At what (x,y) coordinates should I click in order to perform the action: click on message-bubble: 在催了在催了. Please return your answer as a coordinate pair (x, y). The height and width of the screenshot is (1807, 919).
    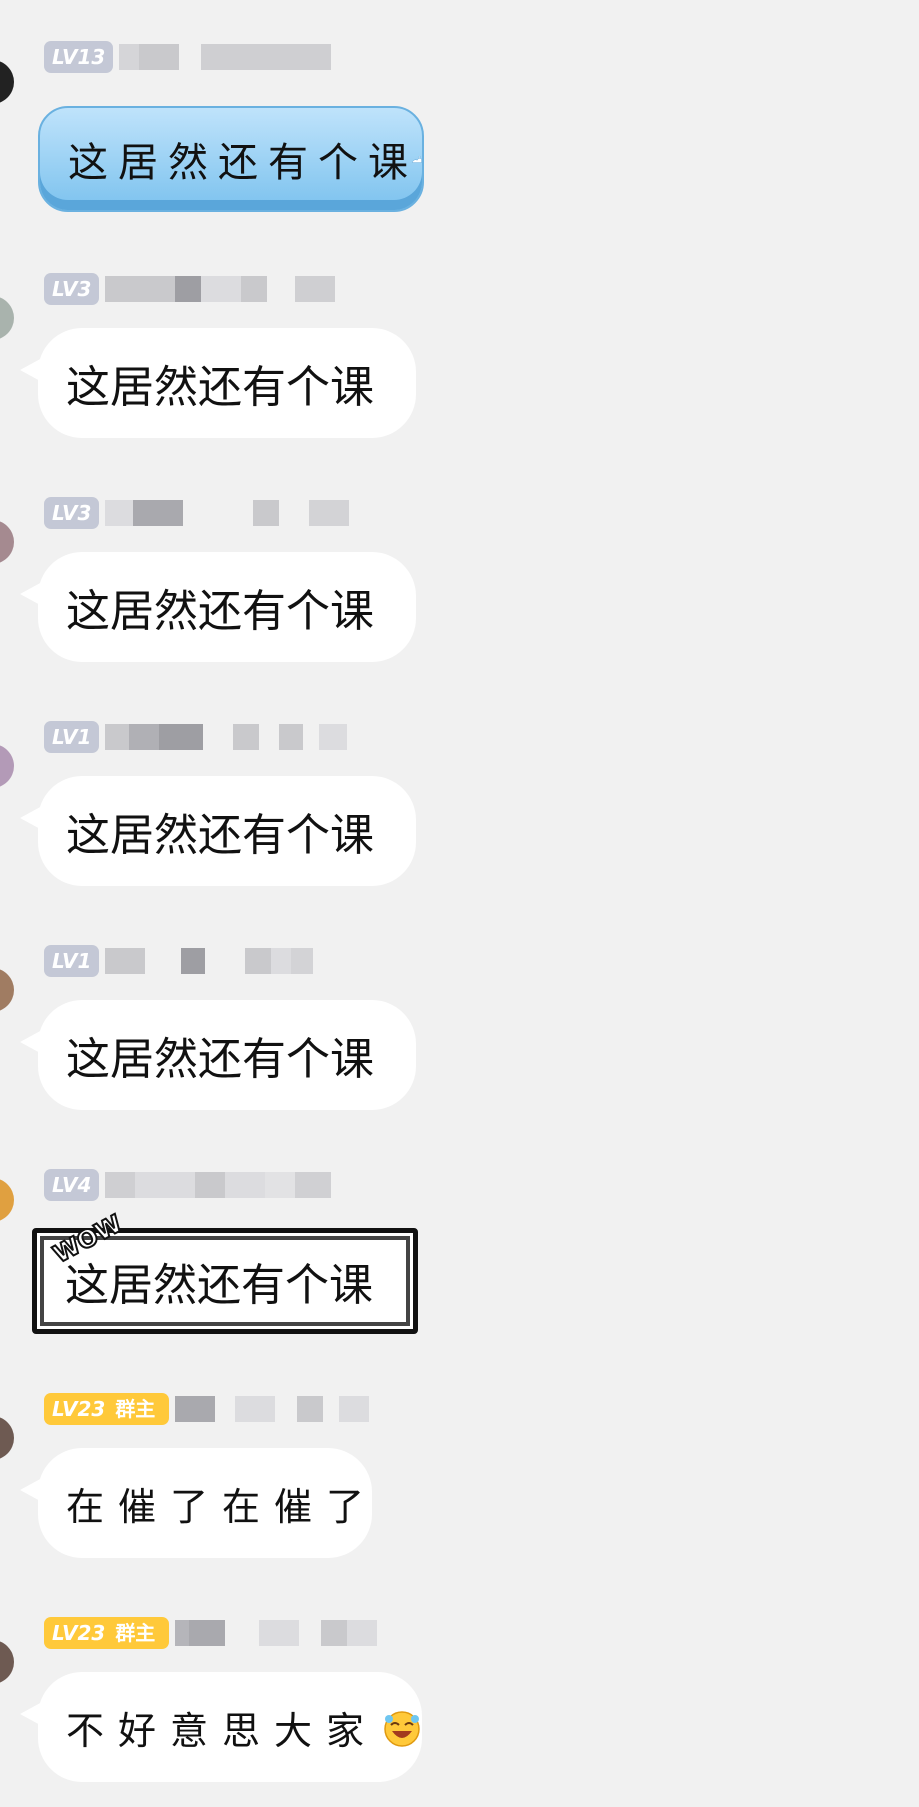
    Looking at the image, I should click on (196, 1503).